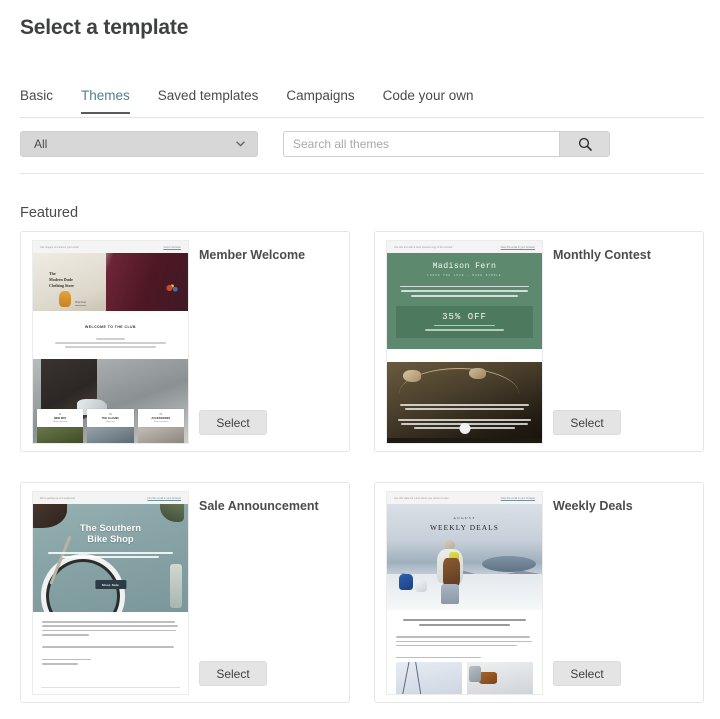 The width and height of the screenshot is (720, 719). Describe the element at coordinates (110, 327) in the screenshot. I see `preview-headline: WELCOME TO THE CLUB` at that location.